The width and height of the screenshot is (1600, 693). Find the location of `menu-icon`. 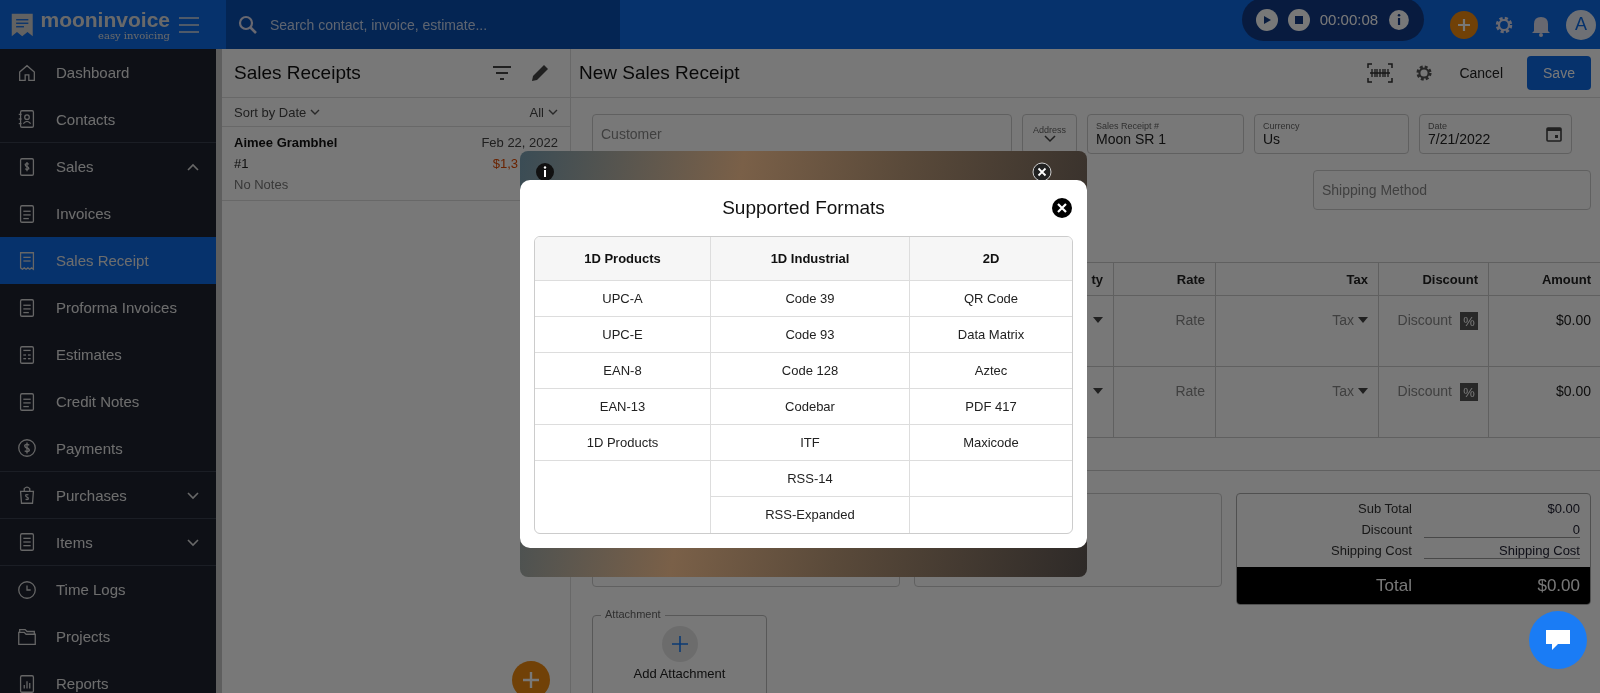

menu-icon is located at coordinates (189, 24).